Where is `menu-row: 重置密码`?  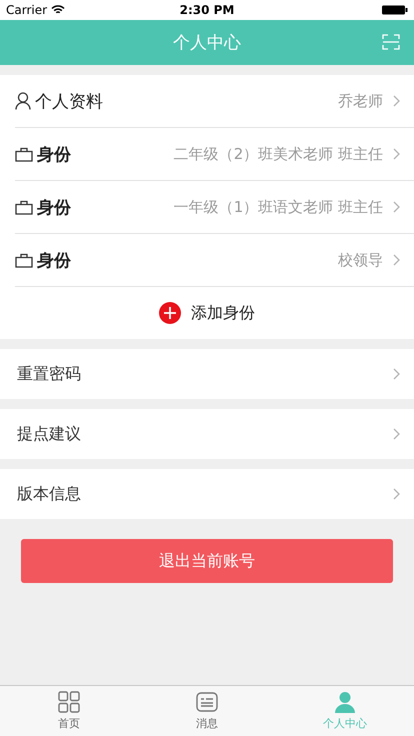 menu-row: 重置密码 is located at coordinates (207, 374).